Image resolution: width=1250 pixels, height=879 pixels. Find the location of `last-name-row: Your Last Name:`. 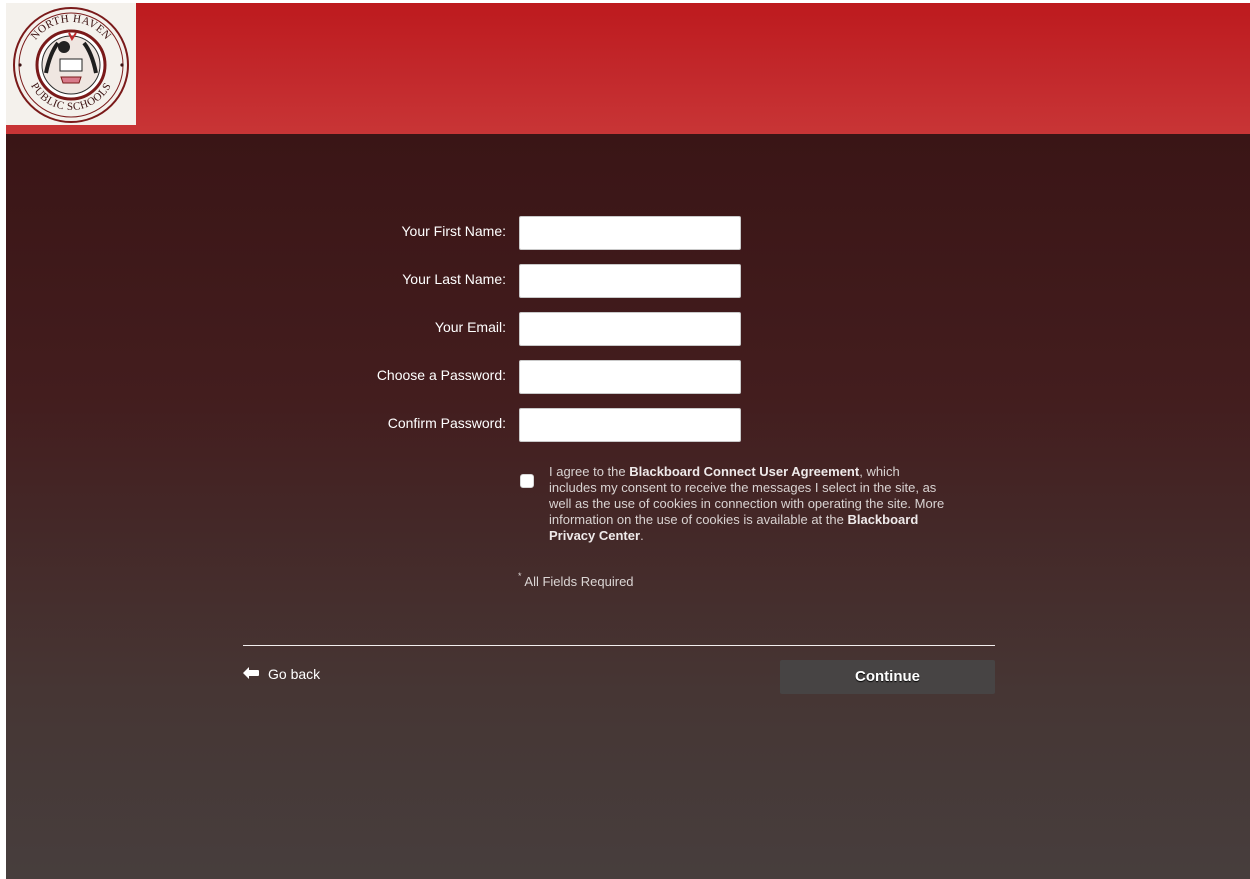

last-name-row: Your Last Name: is located at coordinates (628, 281).